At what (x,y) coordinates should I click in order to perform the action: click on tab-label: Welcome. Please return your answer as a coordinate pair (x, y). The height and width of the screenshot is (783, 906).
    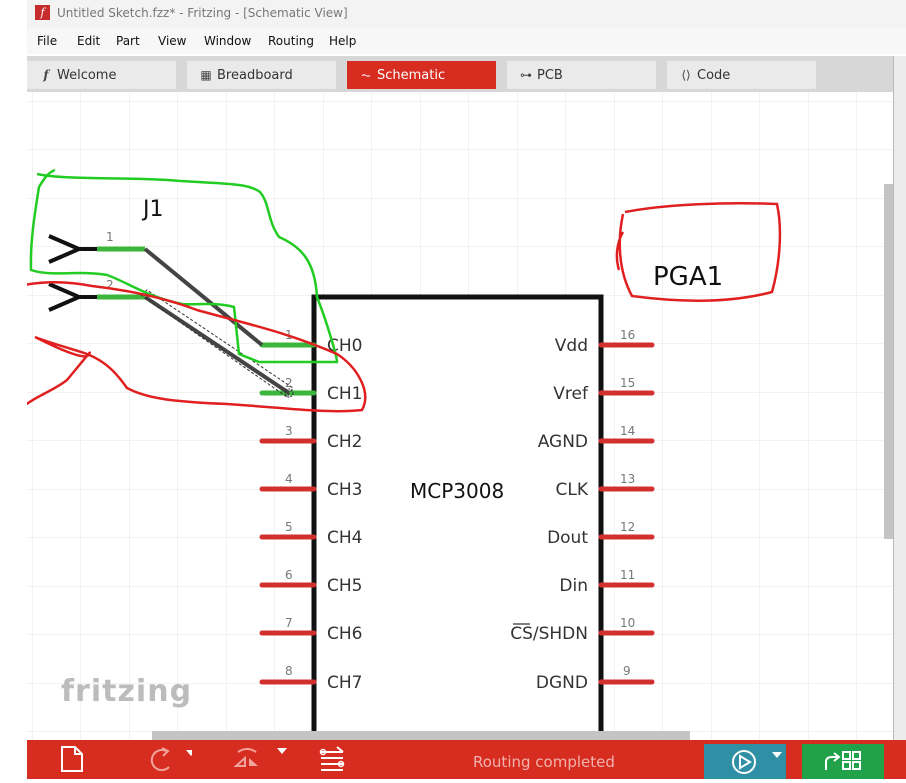
    Looking at the image, I should click on (87, 75).